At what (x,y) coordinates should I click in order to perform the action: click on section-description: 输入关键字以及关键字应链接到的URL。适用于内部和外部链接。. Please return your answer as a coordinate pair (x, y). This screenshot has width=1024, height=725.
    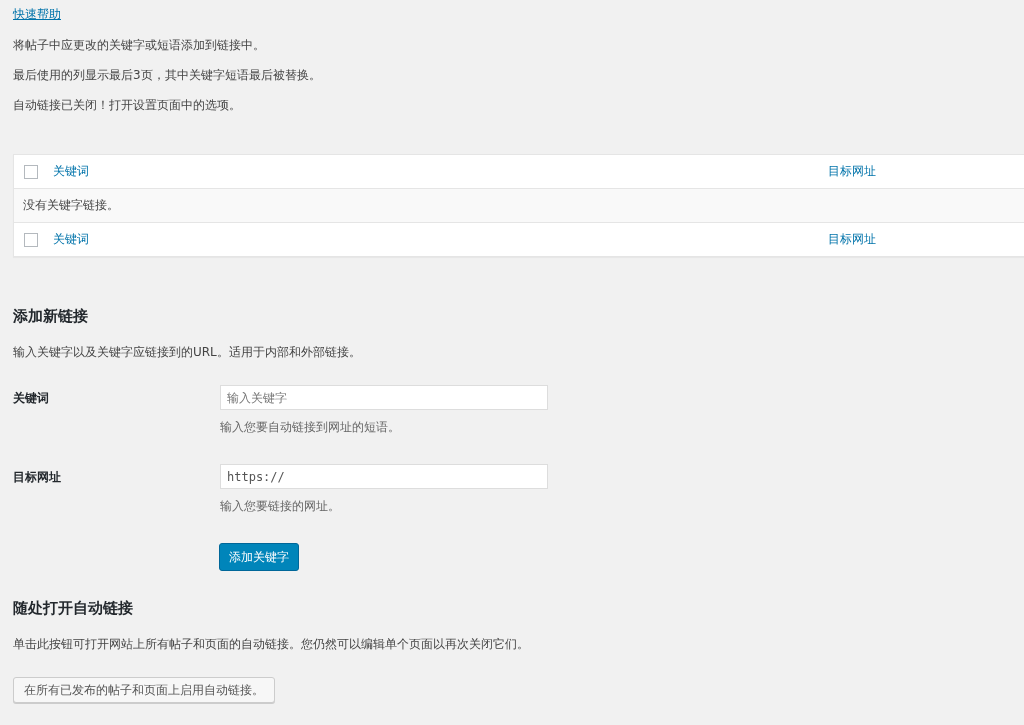
    Looking at the image, I should click on (187, 352).